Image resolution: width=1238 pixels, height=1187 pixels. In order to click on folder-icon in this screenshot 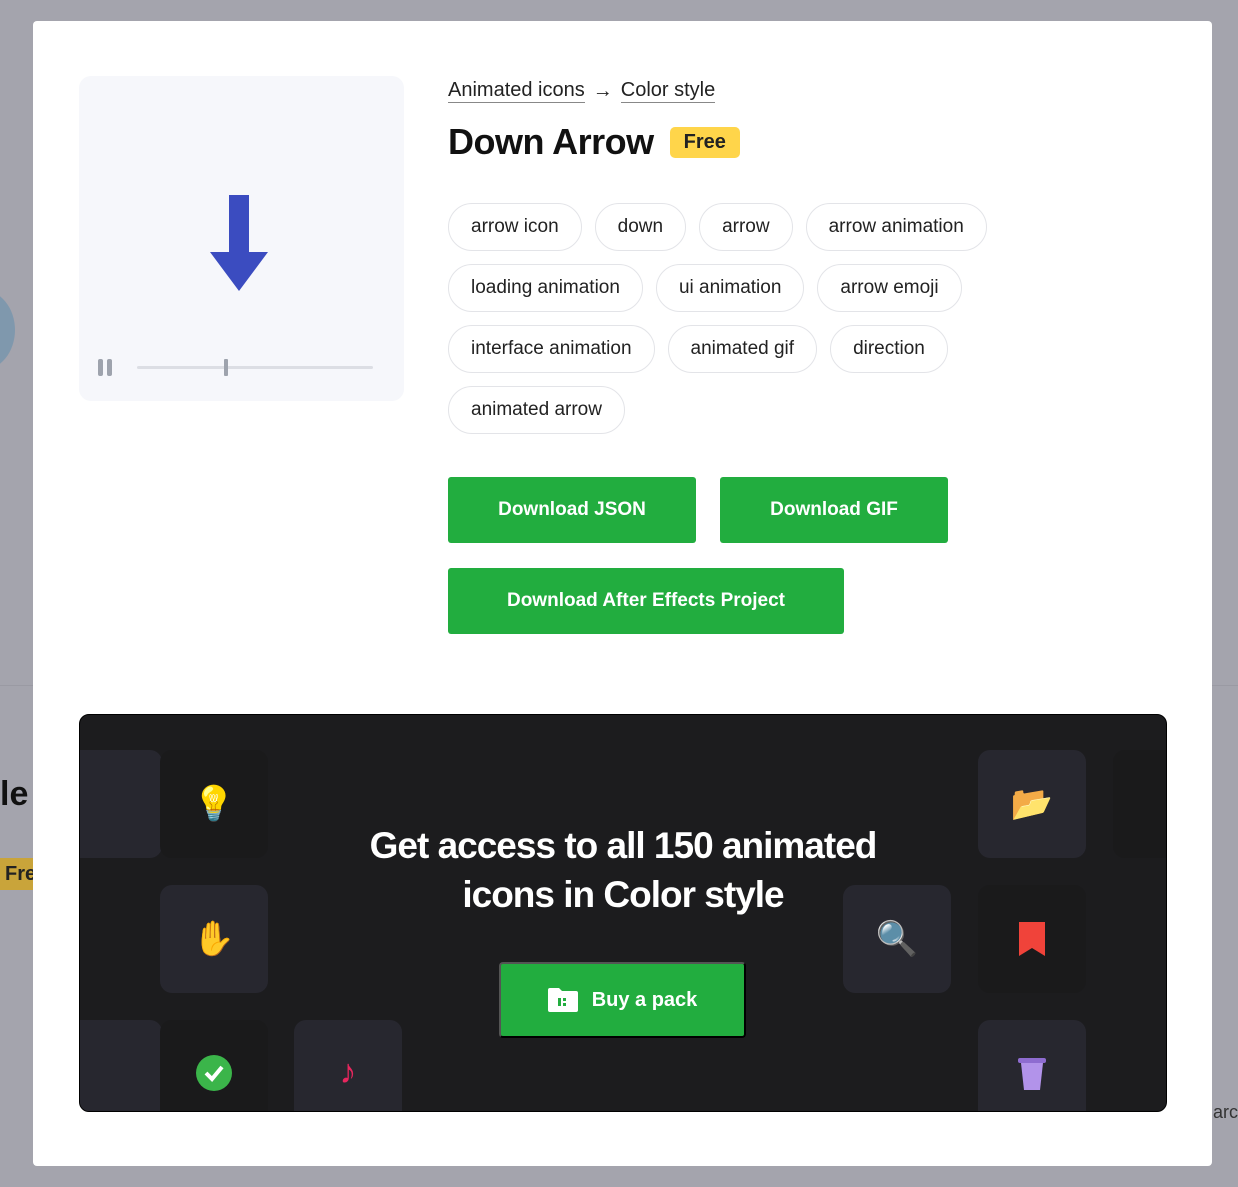, I will do `click(562, 1000)`.